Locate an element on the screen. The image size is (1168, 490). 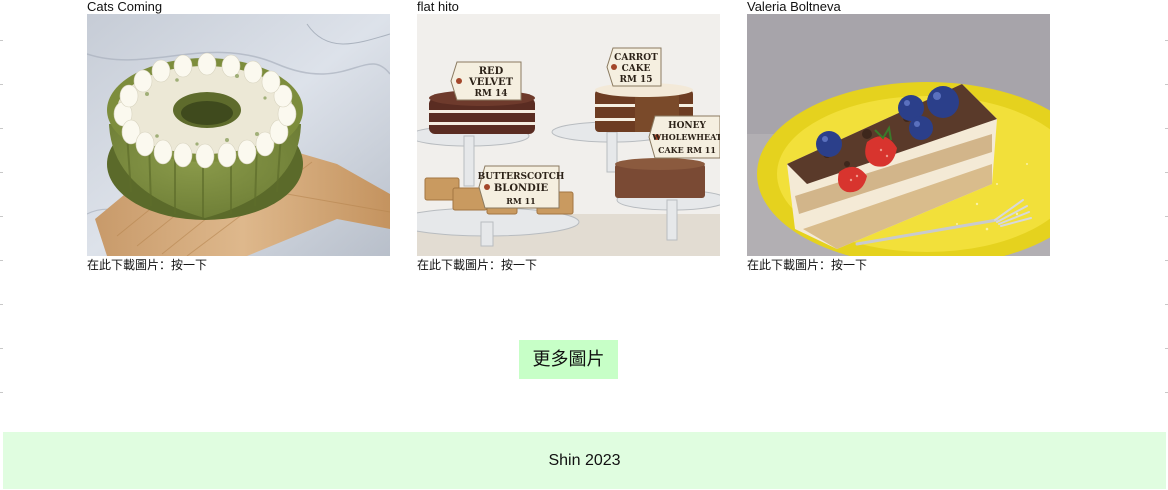
photo-card: Cats Coming 在此下載圖片：按一下 is located at coordinates (238, 136).